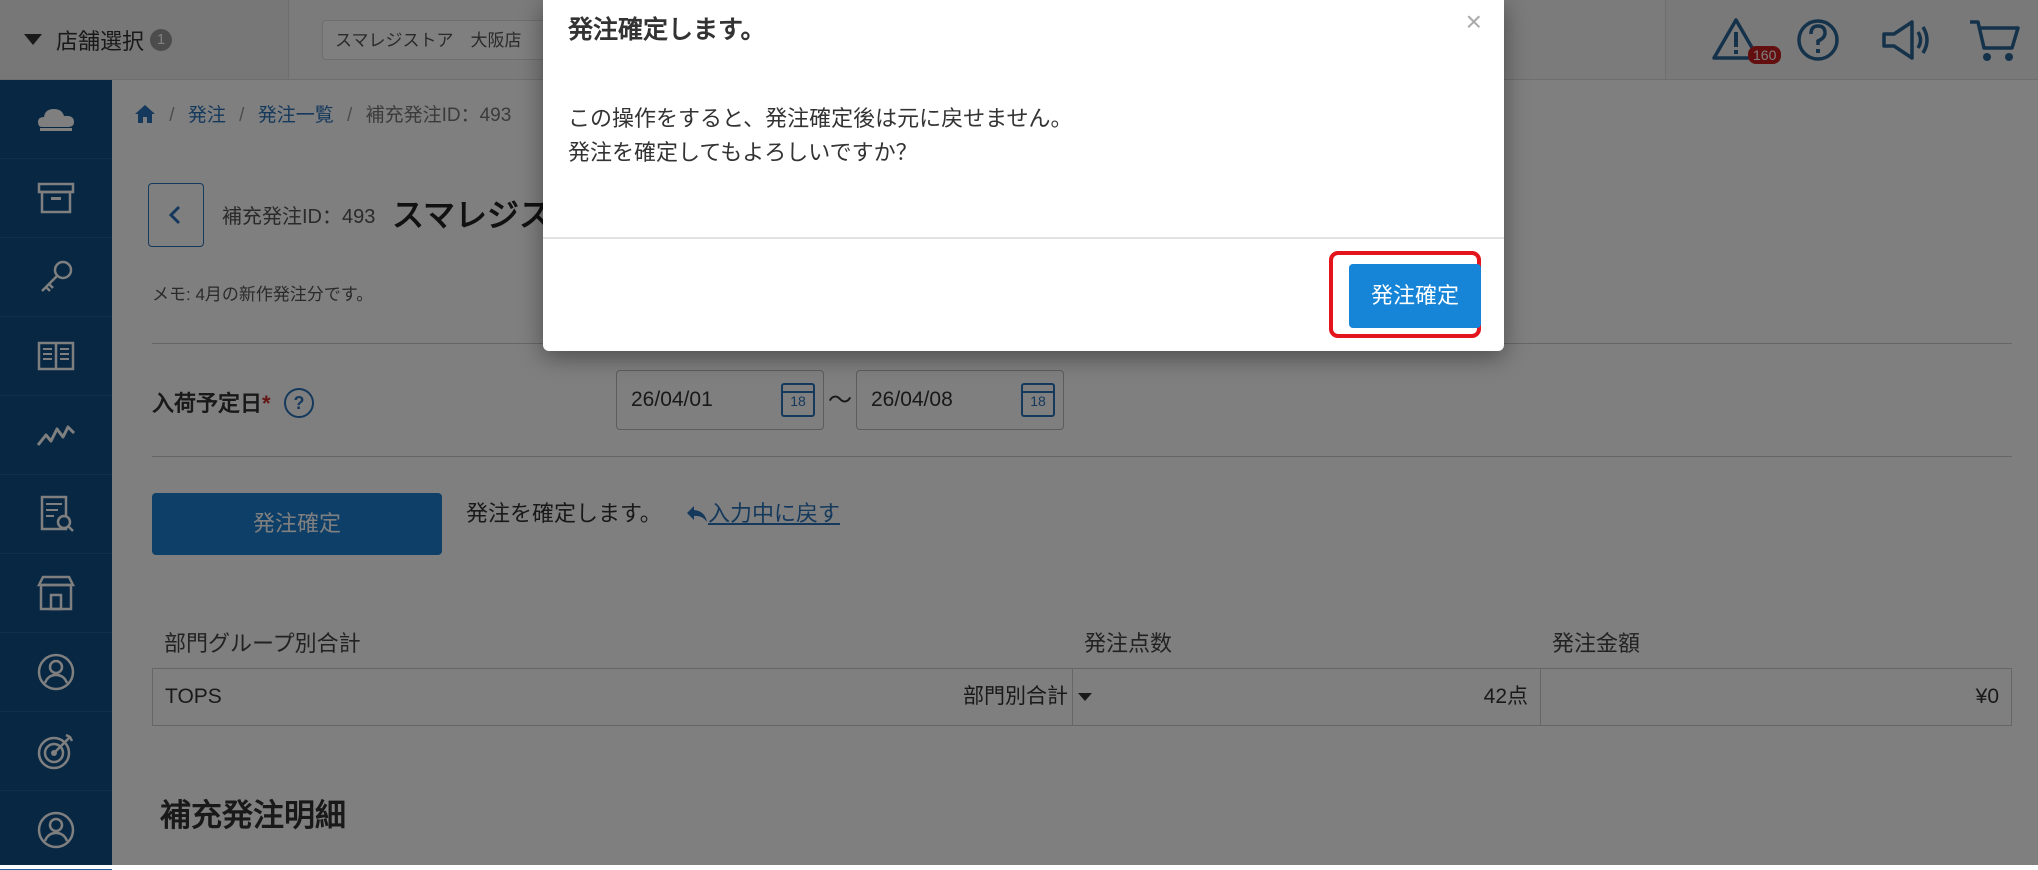  Describe the element at coordinates (820, 118) in the screenshot. I see `modal-message-line: この操作をすると、発注確定後は元に戻せません。` at that location.